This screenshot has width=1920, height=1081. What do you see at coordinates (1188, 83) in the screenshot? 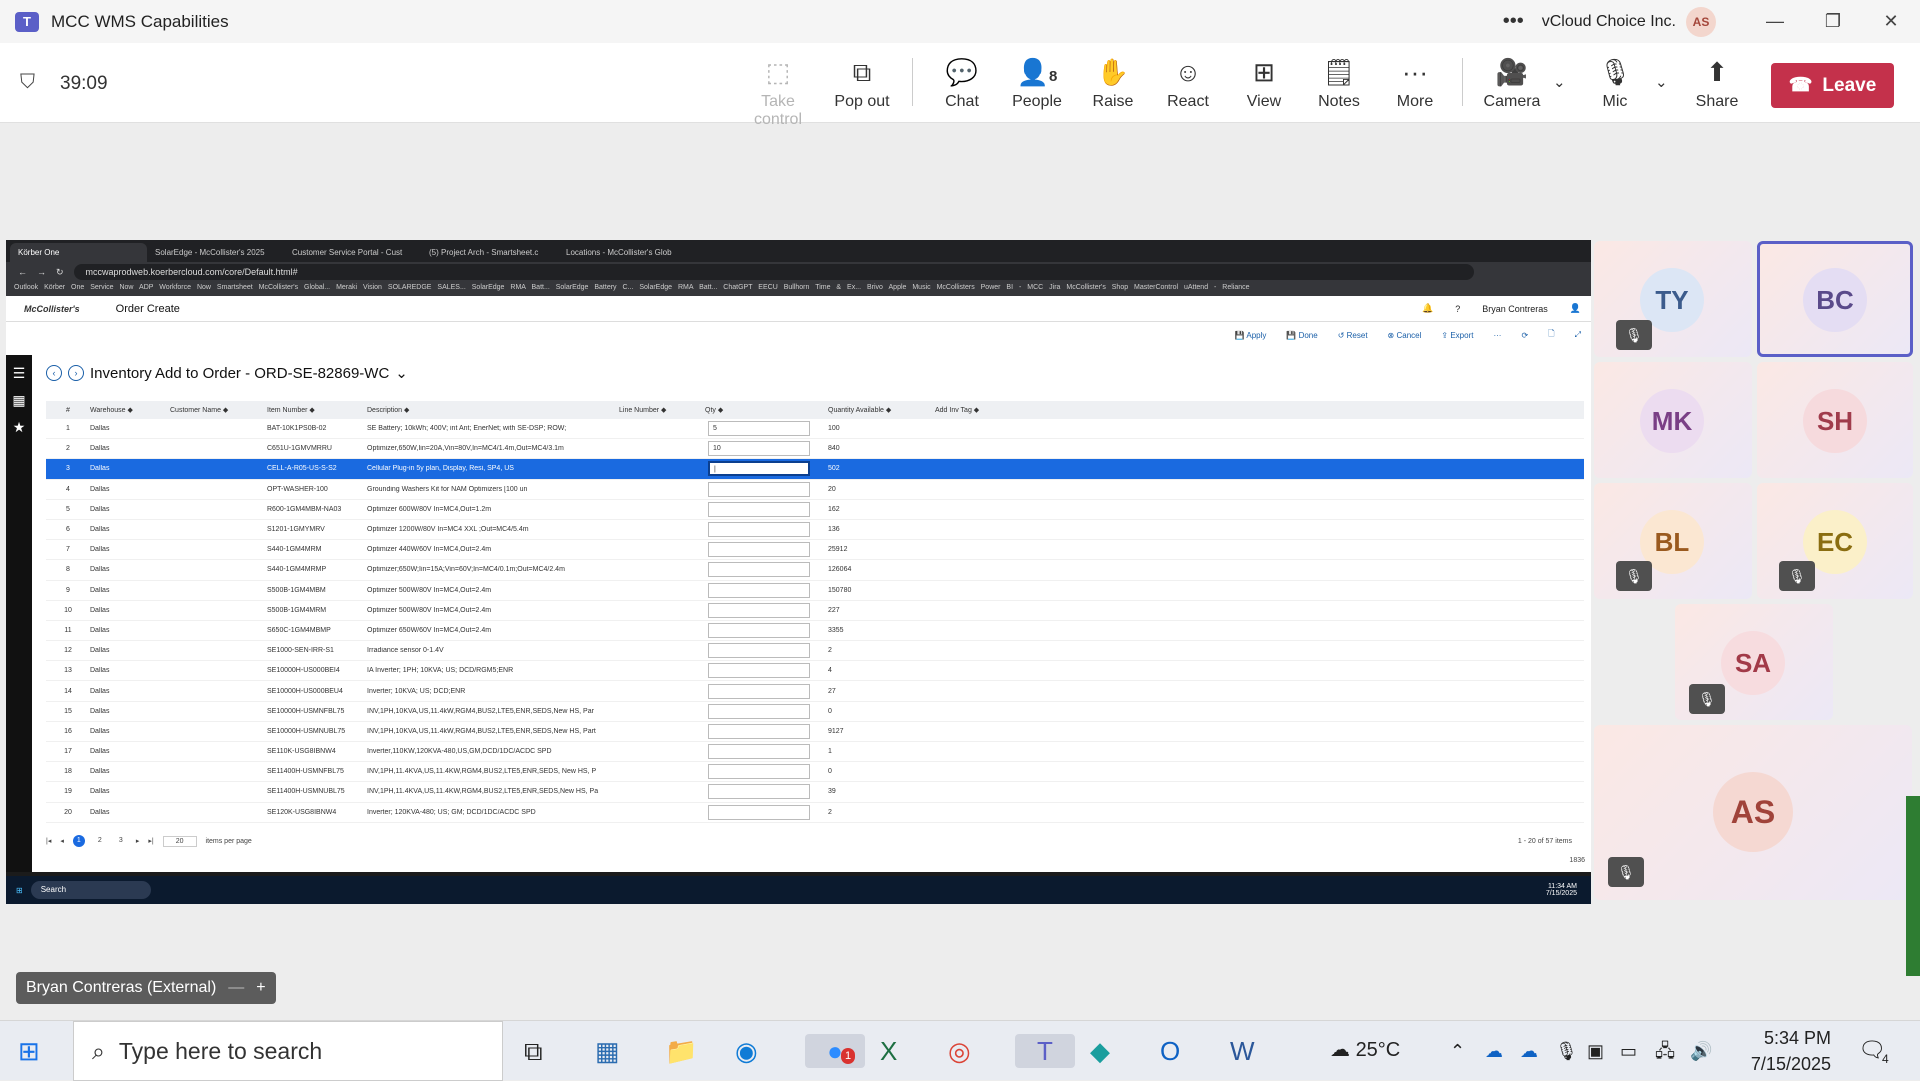
I see `react-button: ☺ React` at bounding box center [1188, 83].